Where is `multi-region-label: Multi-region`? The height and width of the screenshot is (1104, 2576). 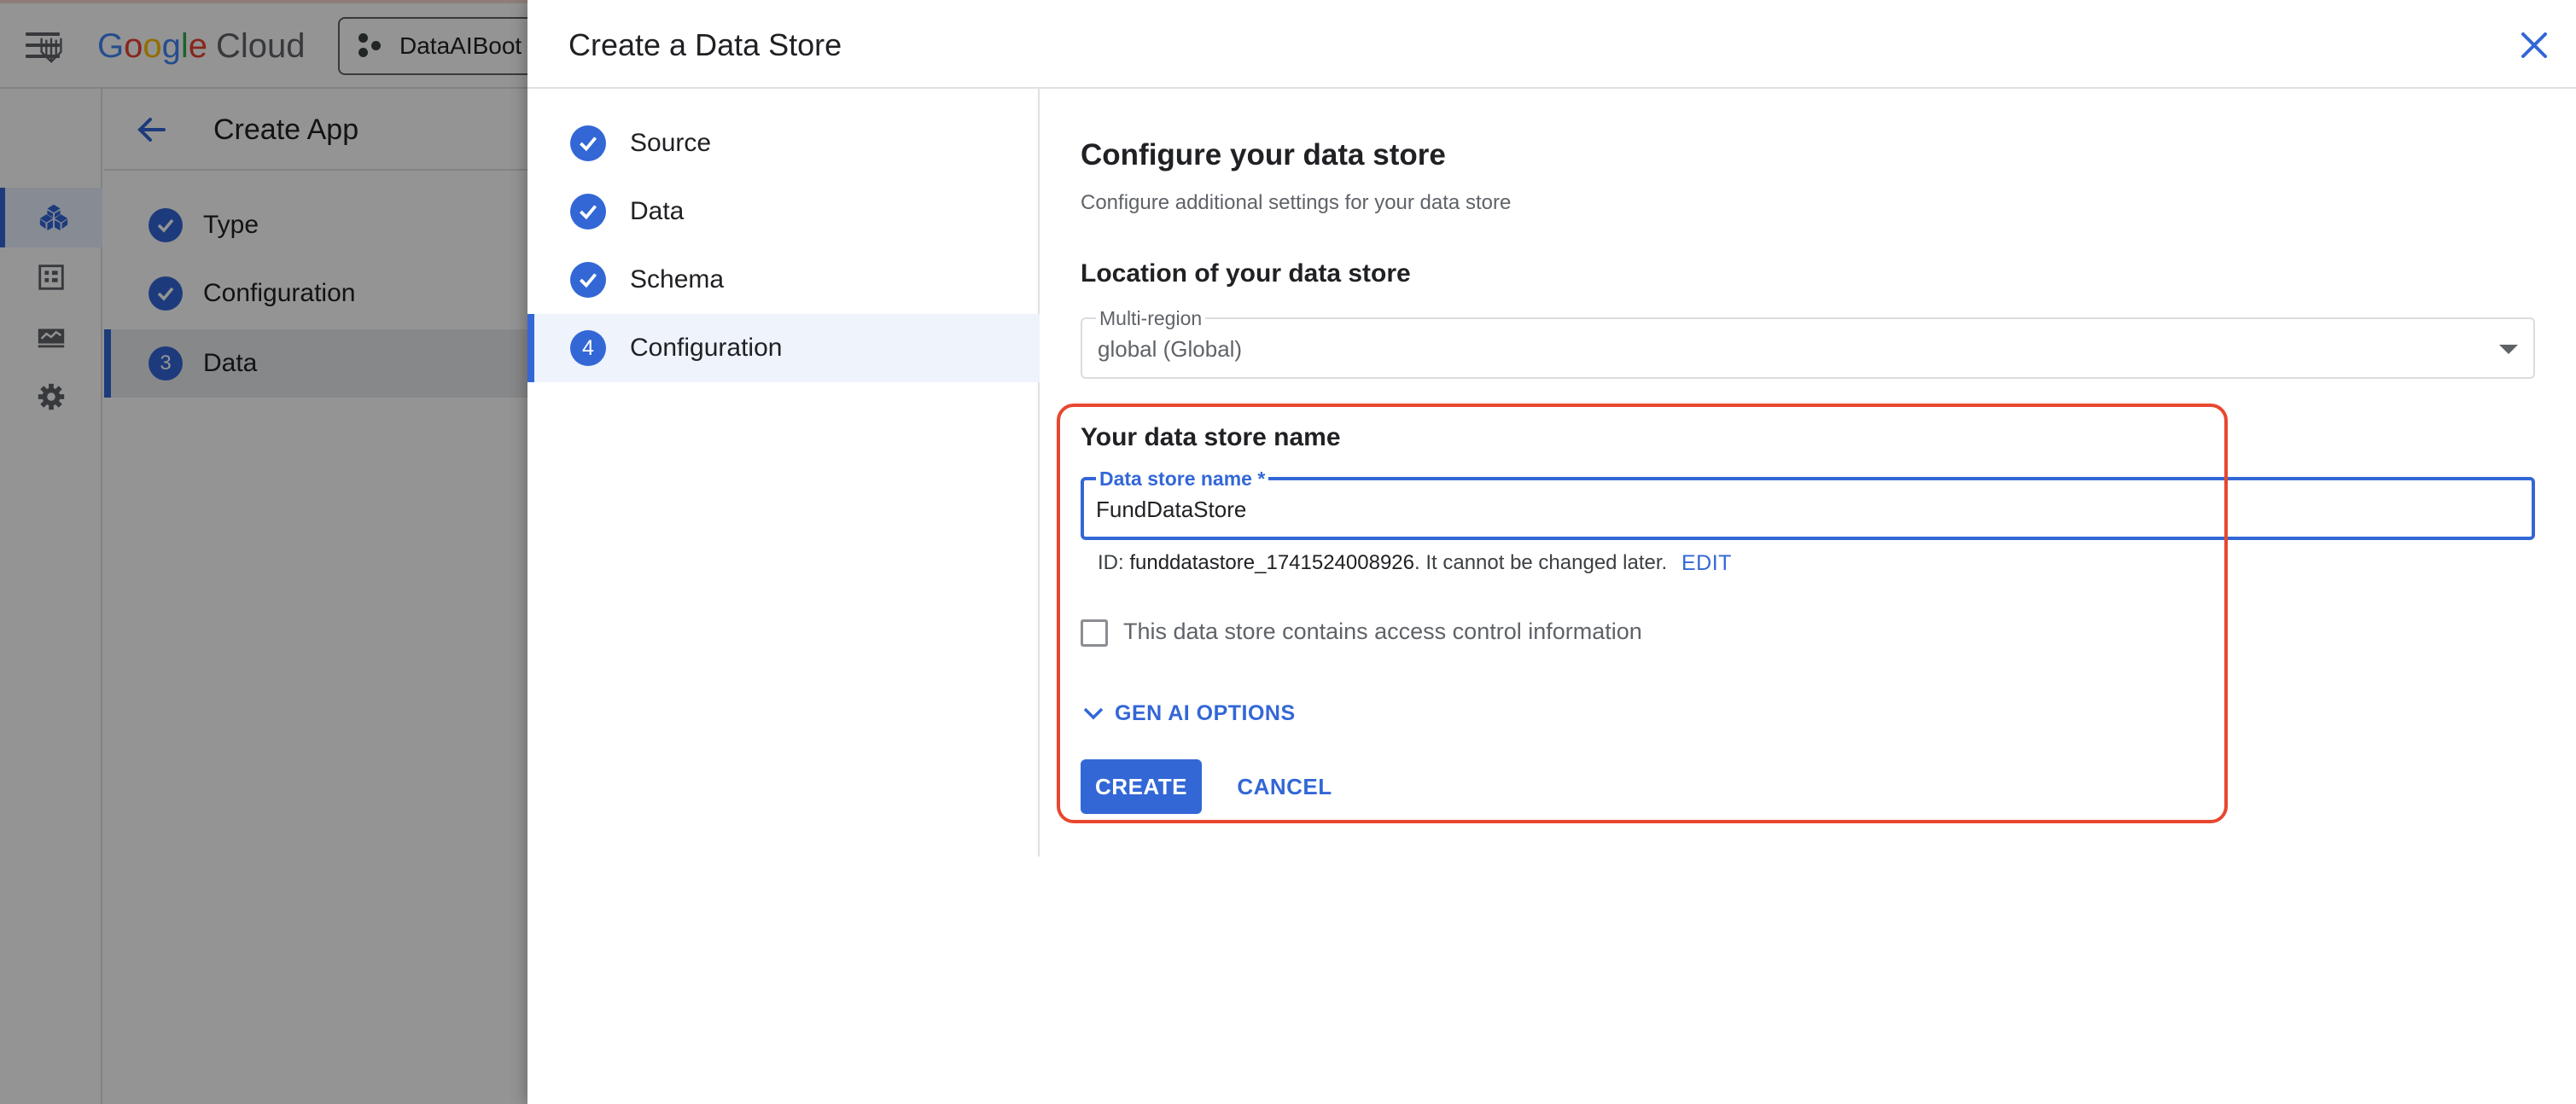 multi-region-label: Multi-region is located at coordinates (1151, 318).